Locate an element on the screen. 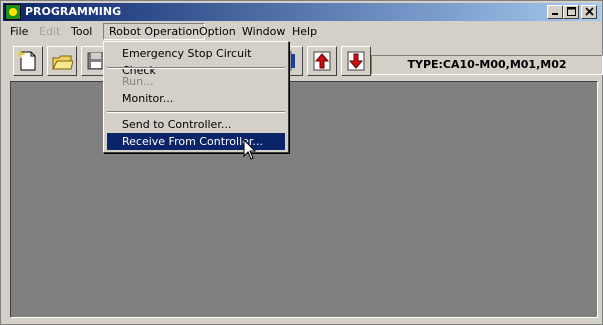 The width and height of the screenshot is (603, 325). toolbar: TYPE:CA10-M00,M01,M02 is located at coordinates (303, 62).